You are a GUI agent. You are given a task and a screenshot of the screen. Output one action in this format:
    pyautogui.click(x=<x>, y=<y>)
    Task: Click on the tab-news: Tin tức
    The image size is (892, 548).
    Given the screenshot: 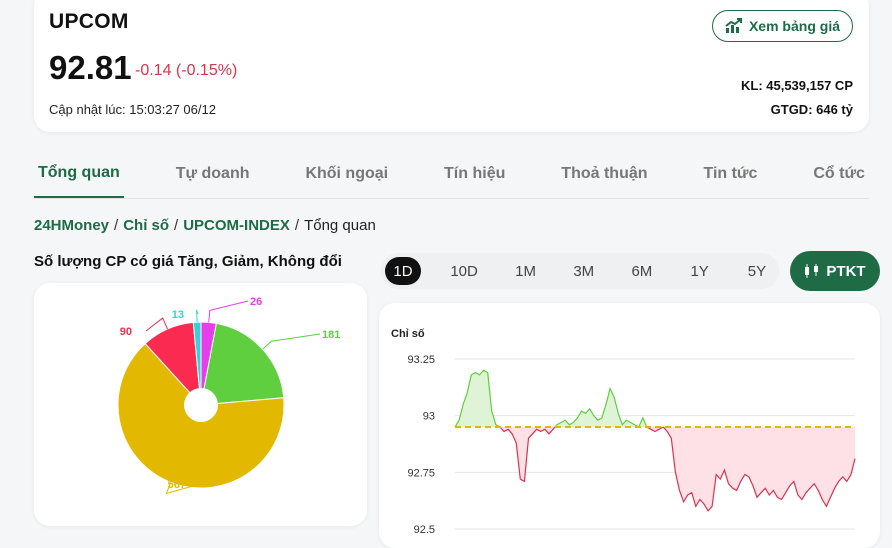 What is the action you would take?
    pyautogui.click(x=730, y=174)
    